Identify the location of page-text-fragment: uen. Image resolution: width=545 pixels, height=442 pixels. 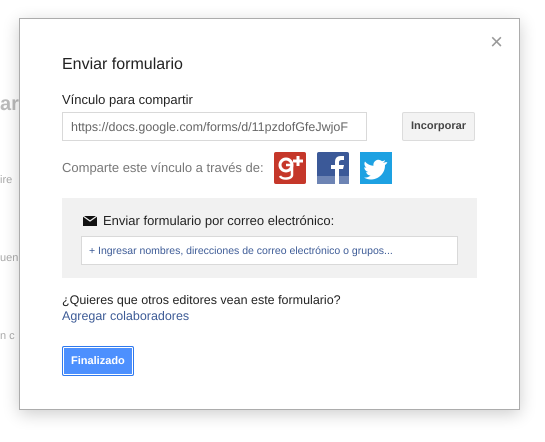
(9, 258).